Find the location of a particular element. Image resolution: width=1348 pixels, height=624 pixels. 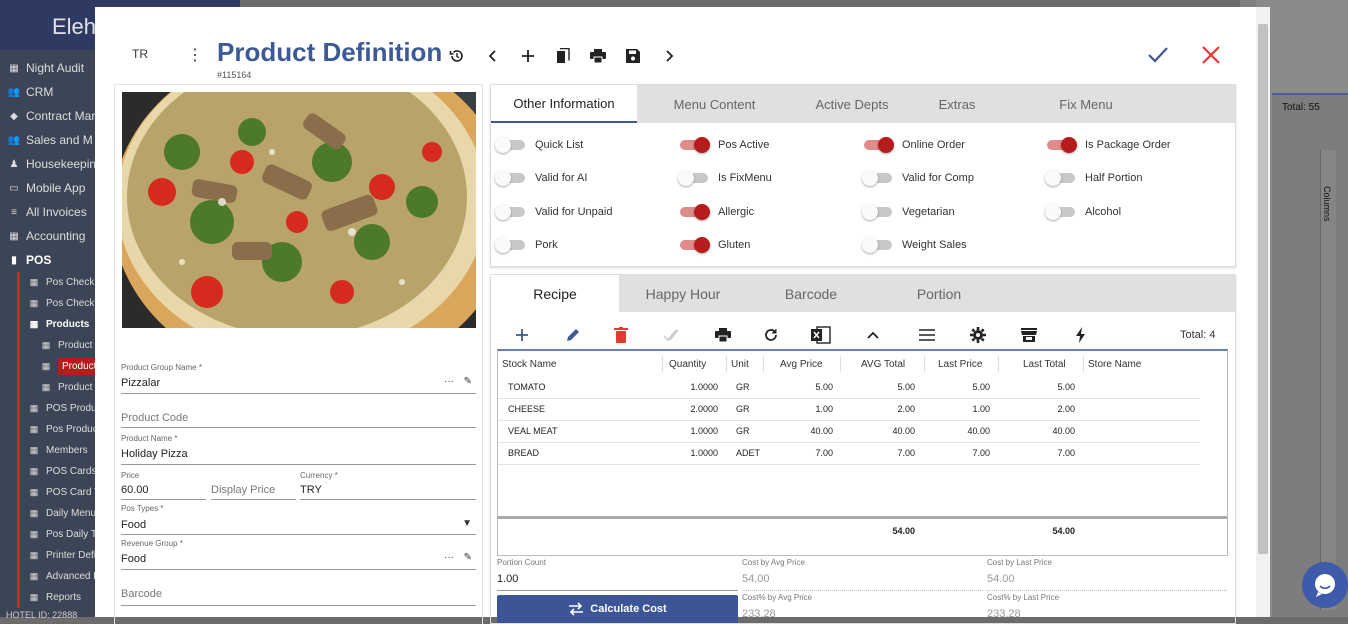

tab-recipe: Recipe is located at coordinates (555, 293).